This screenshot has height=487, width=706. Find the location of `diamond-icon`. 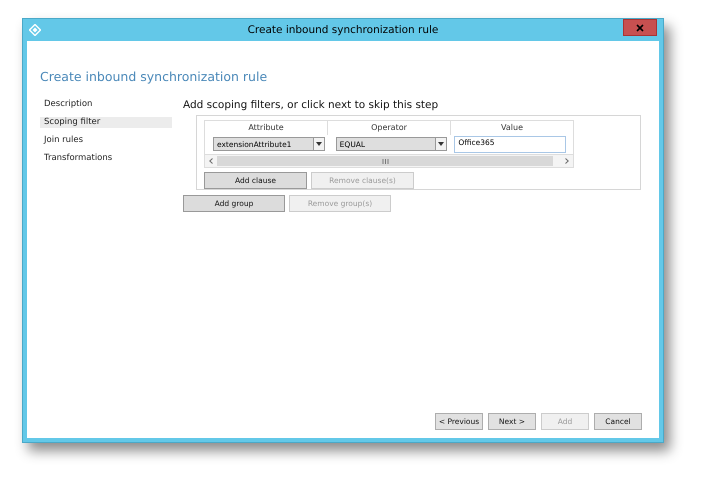

diamond-icon is located at coordinates (35, 30).